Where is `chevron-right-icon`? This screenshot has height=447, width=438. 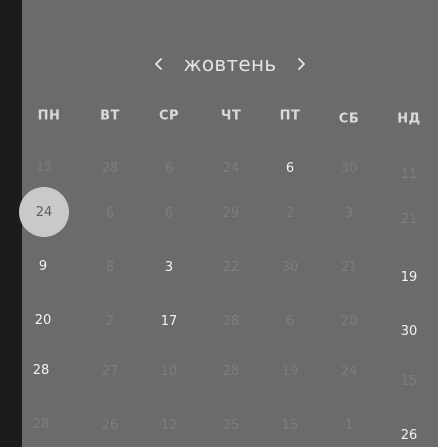 chevron-right-icon is located at coordinates (302, 64).